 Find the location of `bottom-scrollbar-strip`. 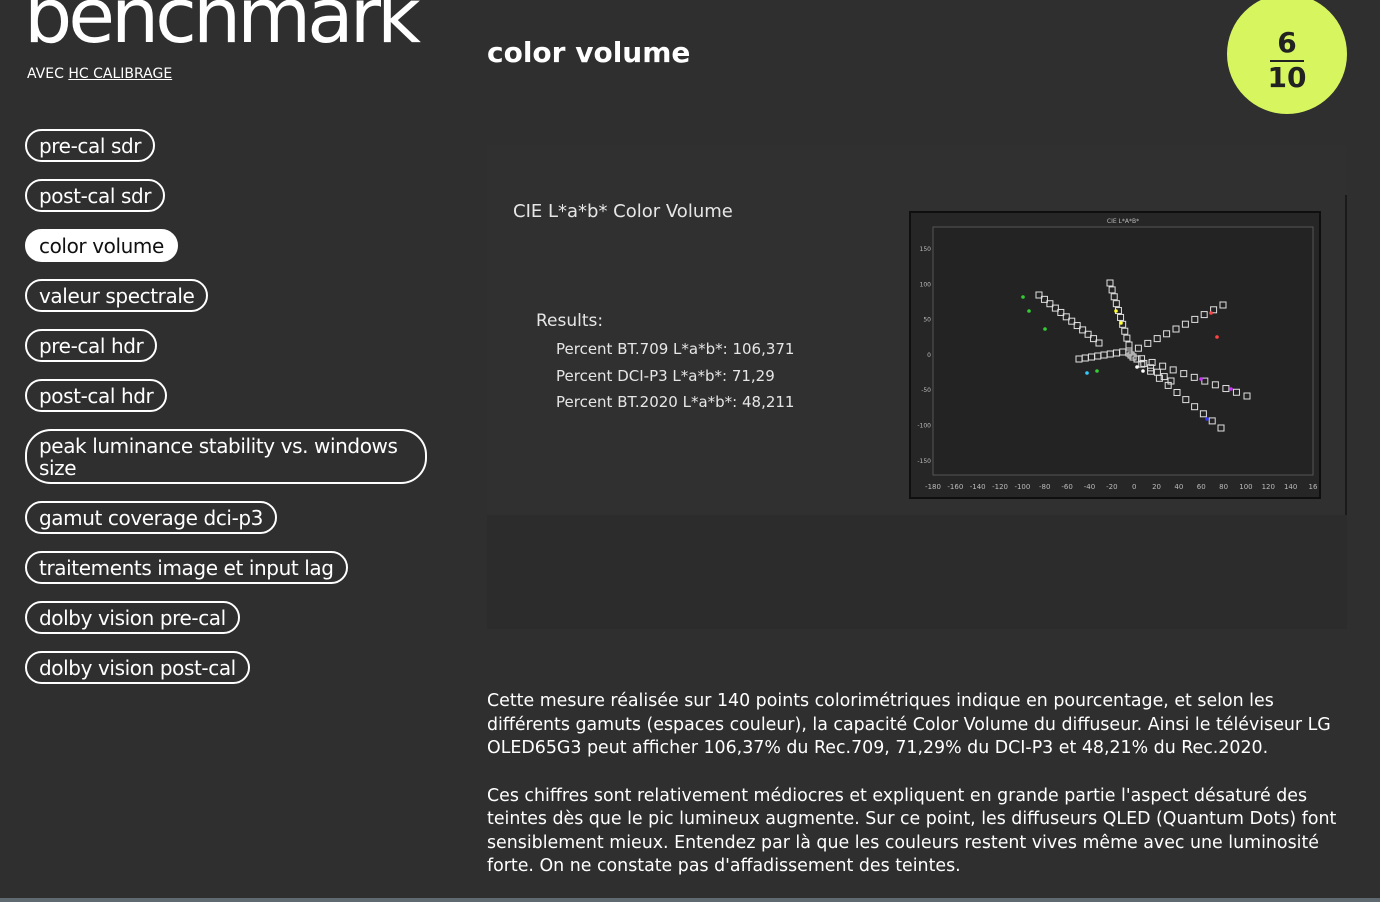

bottom-scrollbar-strip is located at coordinates (690, 900).